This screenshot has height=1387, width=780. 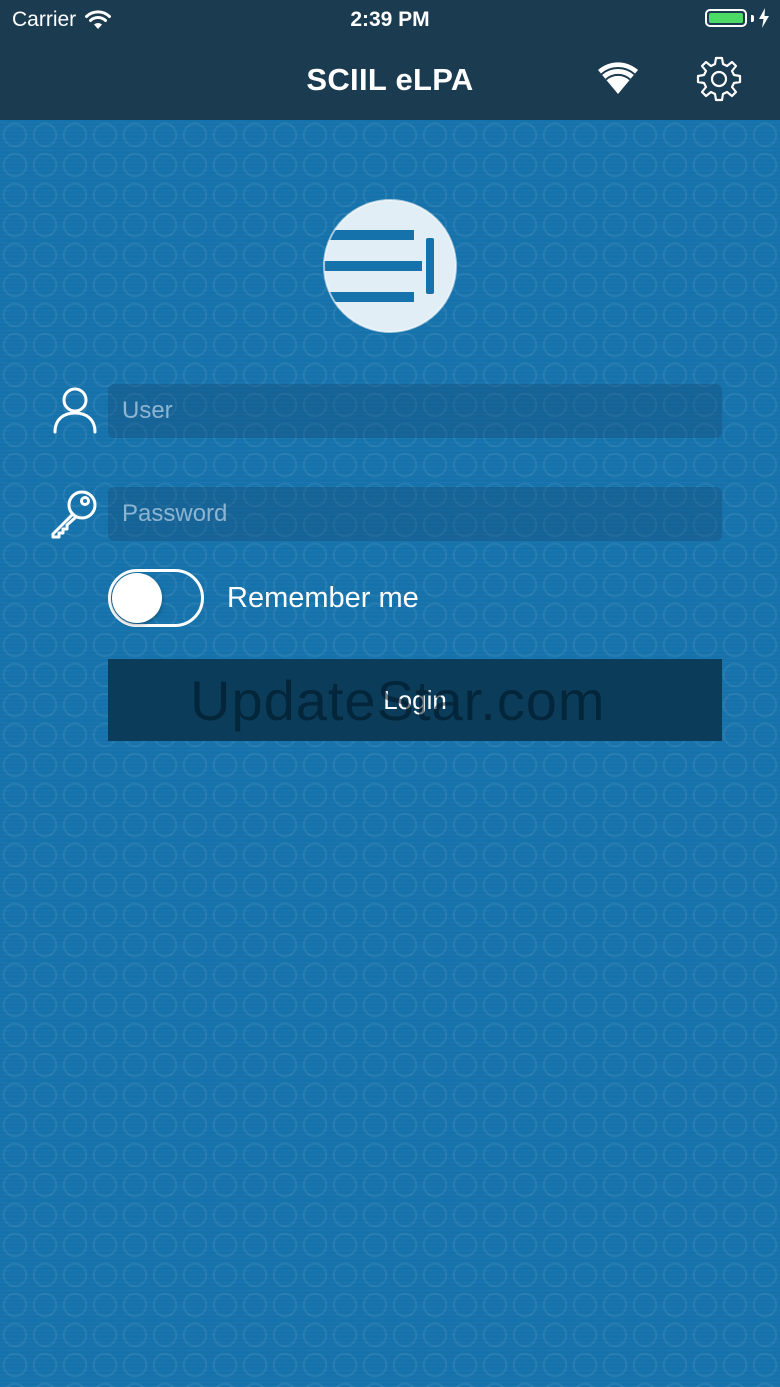 What do you see at coordinates (390, 266) in the screenshot?
I see `sciil-logo` at bounding box center [390, 266].